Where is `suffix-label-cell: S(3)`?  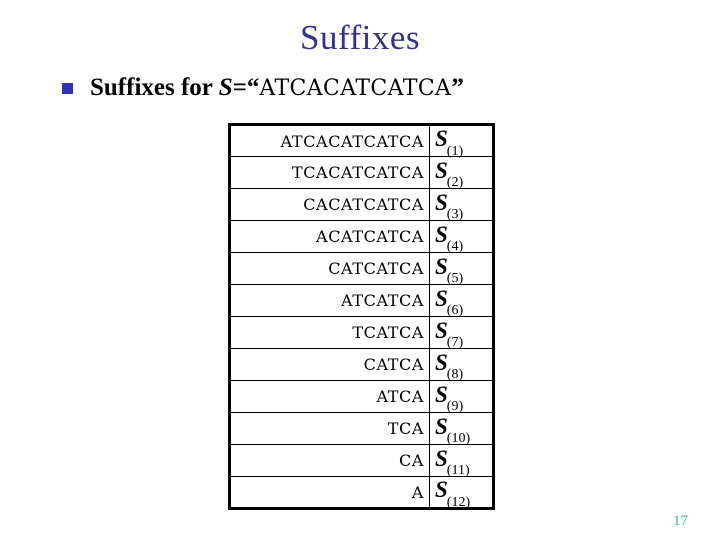 suffix-label-cell: S(3) is located at coordinates (461, 205).